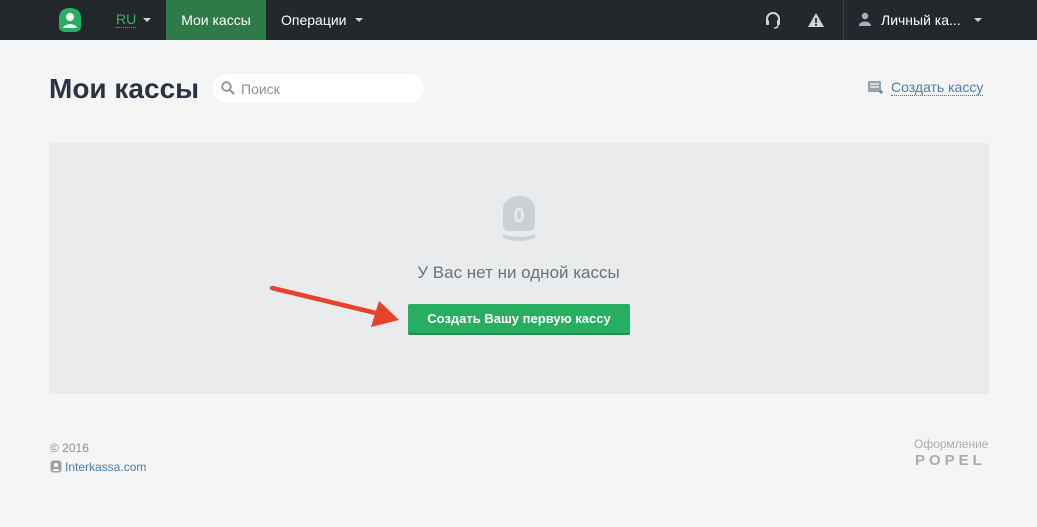 Image resolution: width=1037 pixels, height=527 pixels. I want to click on search-box, so click(318, 88).